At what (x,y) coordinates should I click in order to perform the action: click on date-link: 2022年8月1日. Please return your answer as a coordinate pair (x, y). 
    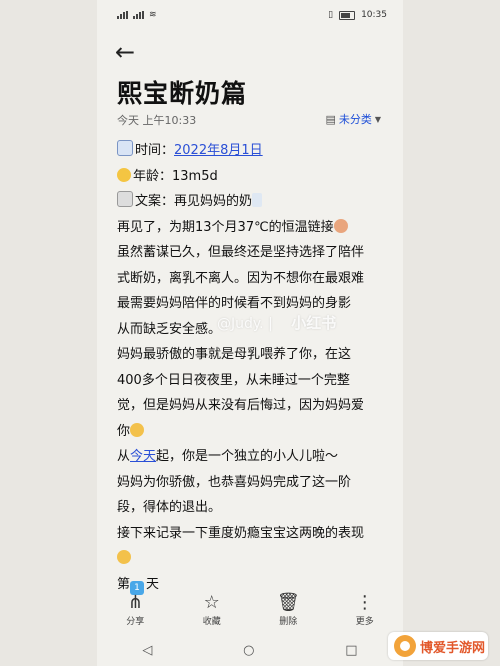
    Looking at the image, I should click on (218, 150).